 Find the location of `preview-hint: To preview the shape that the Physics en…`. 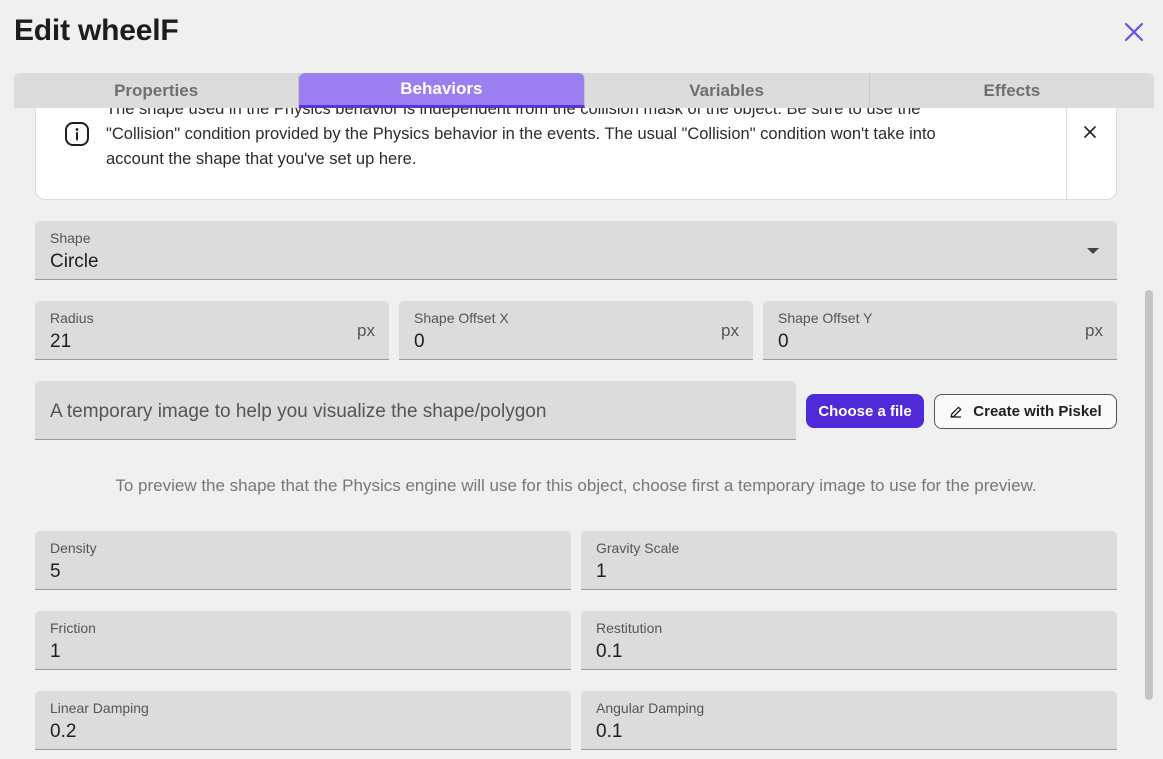

preview-hint: To preview the shape that the Physics en… is located at coordinates (576, 485).